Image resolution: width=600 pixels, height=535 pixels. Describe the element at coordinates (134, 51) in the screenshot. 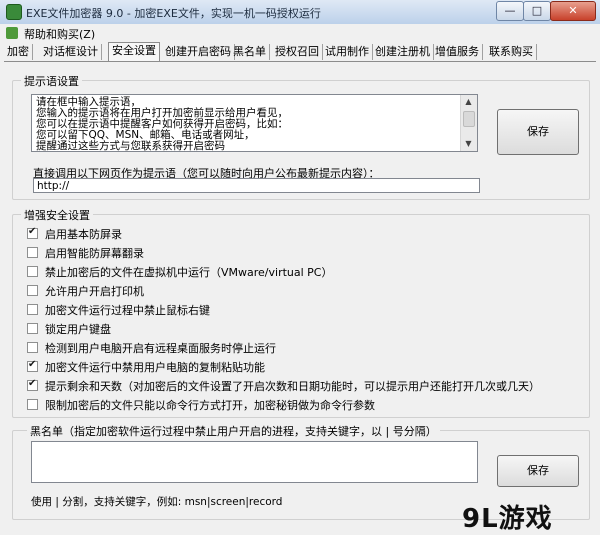

I see `tab-security-settings: 安全设置` at that location.